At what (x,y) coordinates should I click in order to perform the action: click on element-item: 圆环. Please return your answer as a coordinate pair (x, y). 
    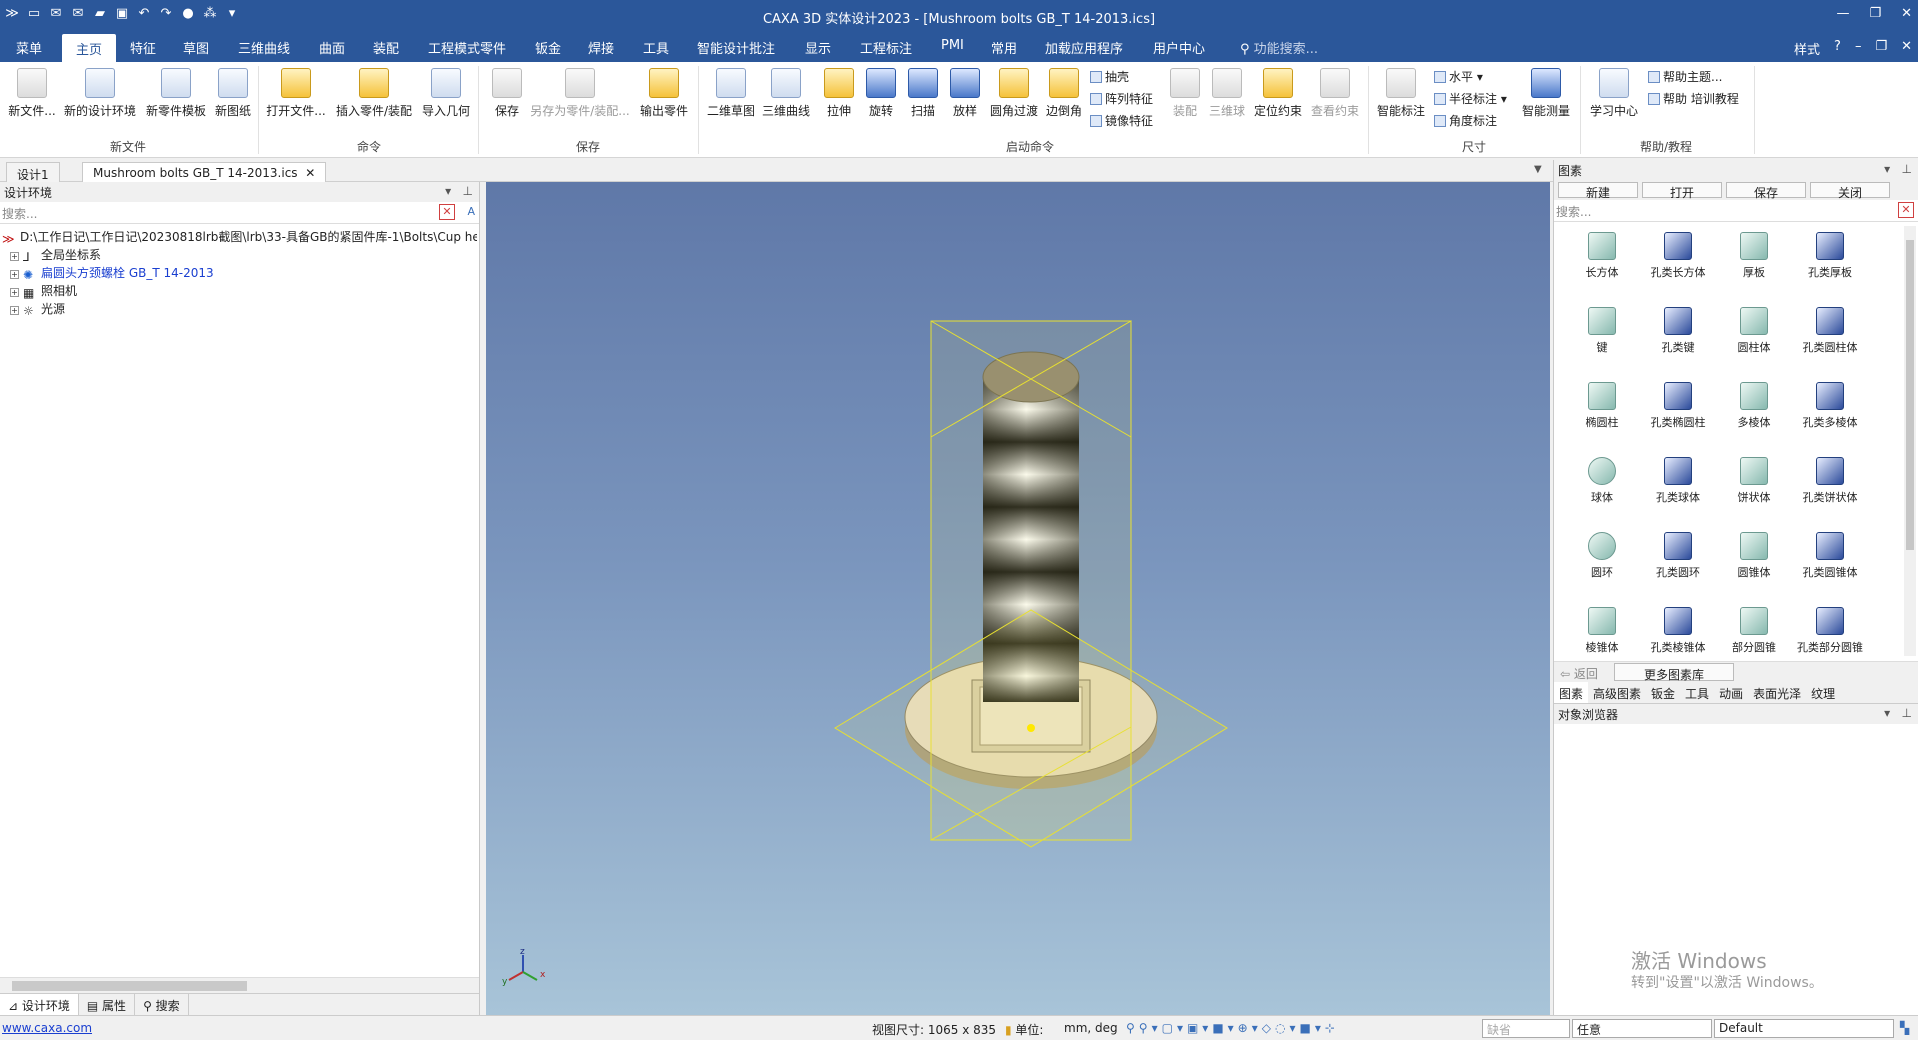
    Looking at the image, I should click on (1602, 556).